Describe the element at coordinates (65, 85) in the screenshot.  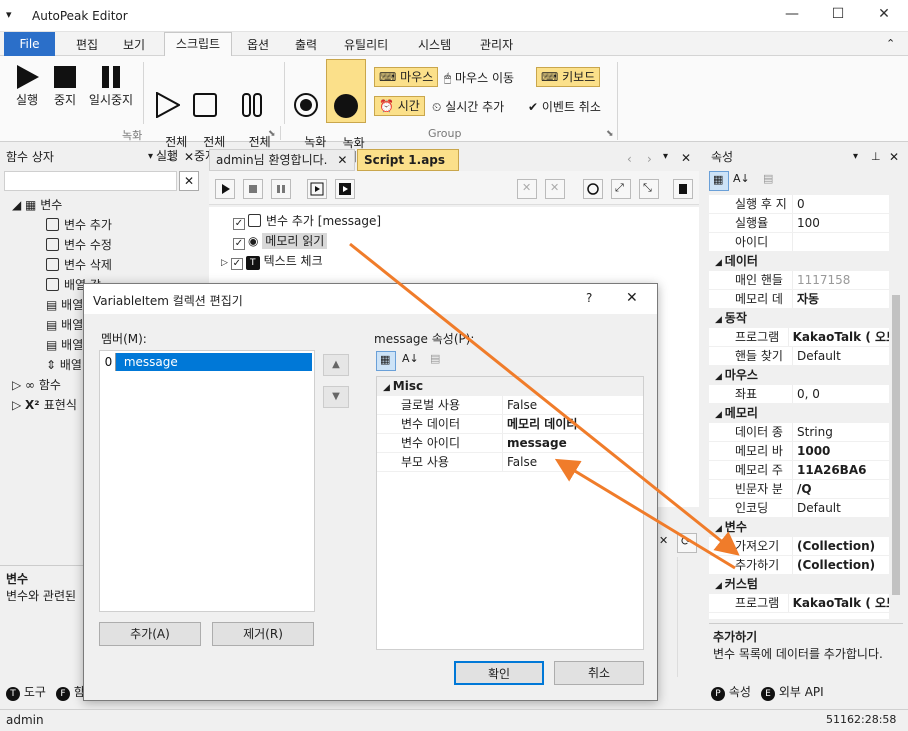
I see `stop-button: 중지` at that location.